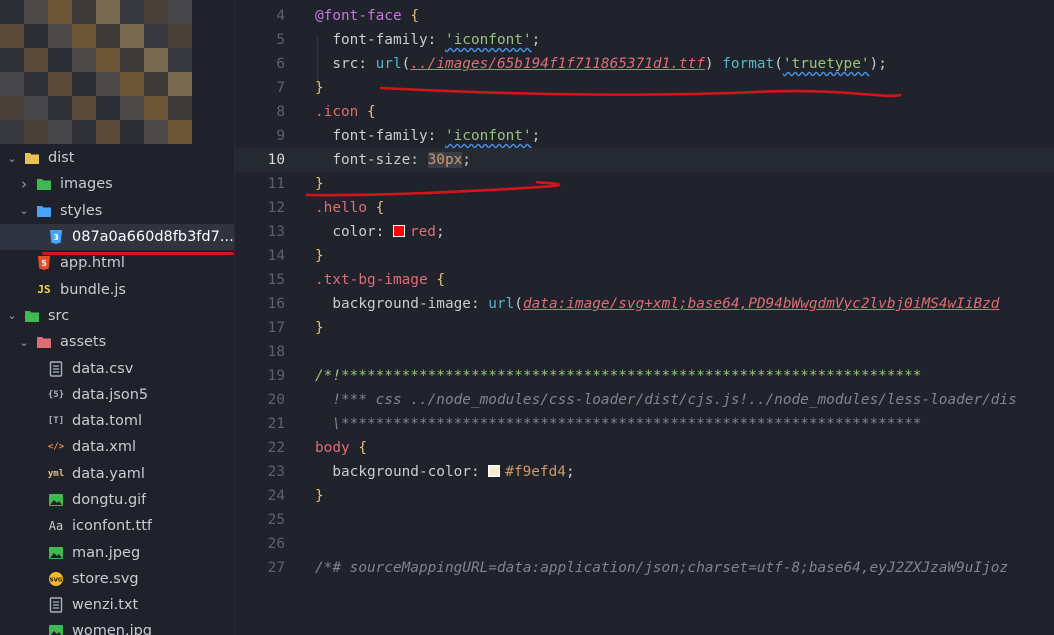  I want to click on tree-item-label: data.yaml, so click(108, 473).